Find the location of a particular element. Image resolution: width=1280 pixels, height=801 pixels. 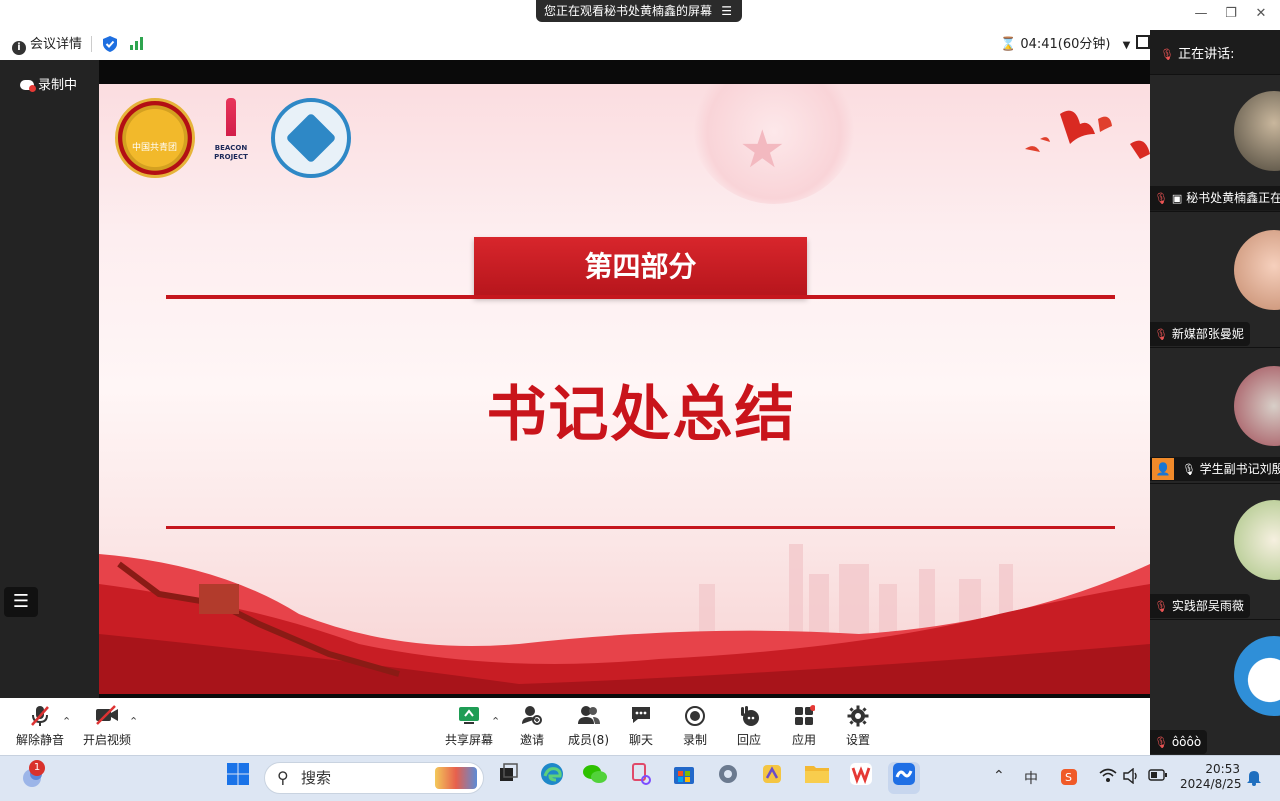

unmute-label: 解除静音 is located at coordinates (40, 740).